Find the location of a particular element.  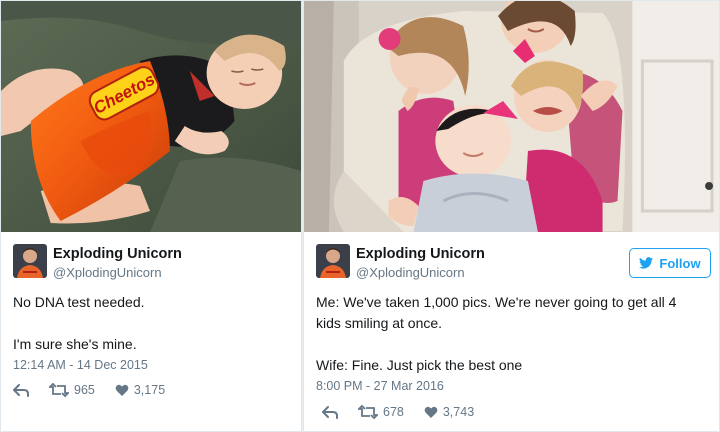

like-count: 3,175 is located at coordinates (149, 390).